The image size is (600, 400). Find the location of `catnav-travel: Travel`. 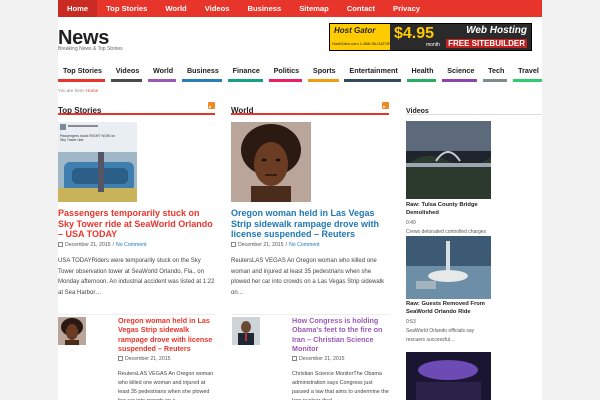

catnav-travel: Travel is located at coordinates (527, 72).